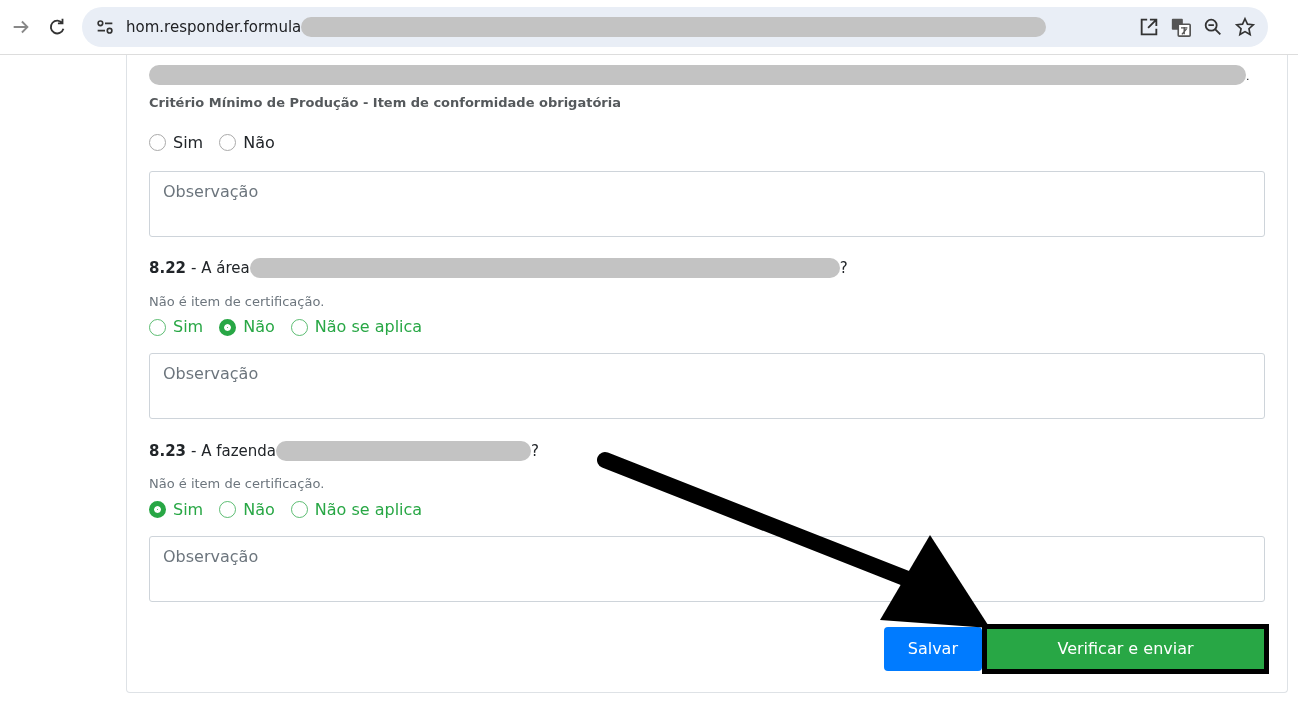 The height and width of the screenshot is (709, 1298). What do you see at coordinates (167, 451) in the screenshot?
I see `question-number: 8.23` at bounding box center [167, 451].